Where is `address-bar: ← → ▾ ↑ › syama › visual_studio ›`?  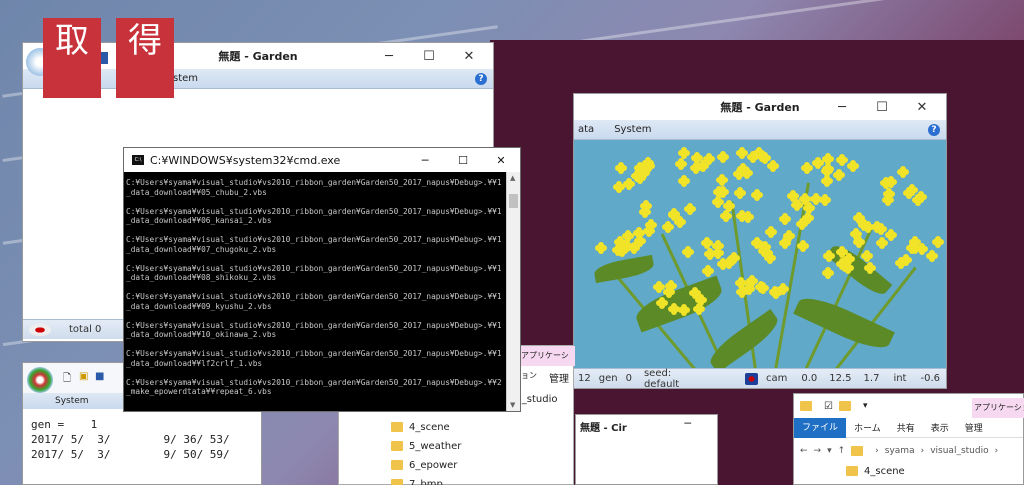
address-bar: ← → ▾ ↑ › syama › visual_studio › is located at coordinates (908, 451).